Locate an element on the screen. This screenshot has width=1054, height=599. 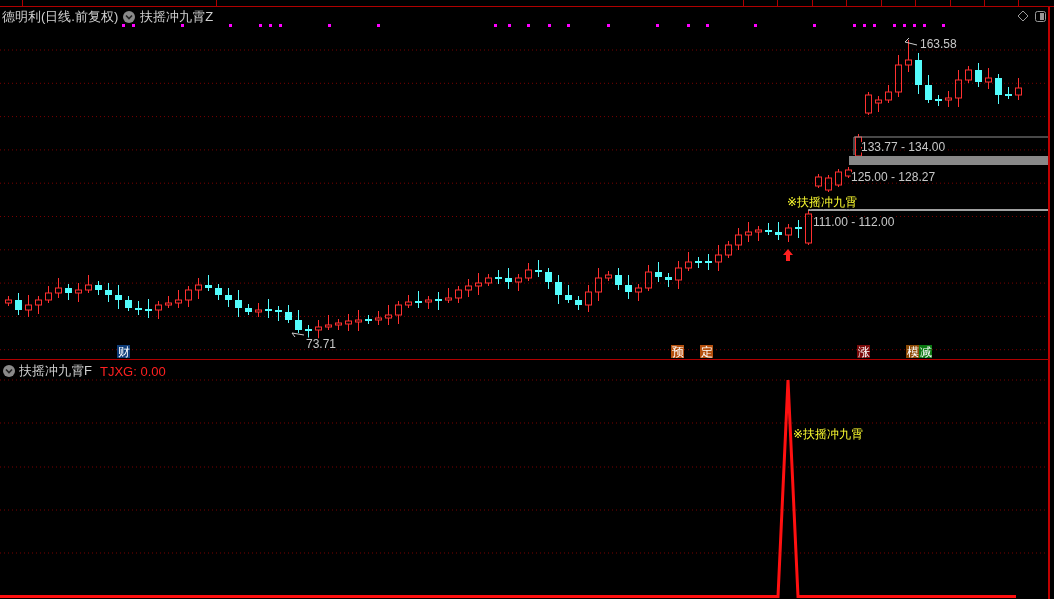
event-badge: 定 is located at coordinates (706, 352).